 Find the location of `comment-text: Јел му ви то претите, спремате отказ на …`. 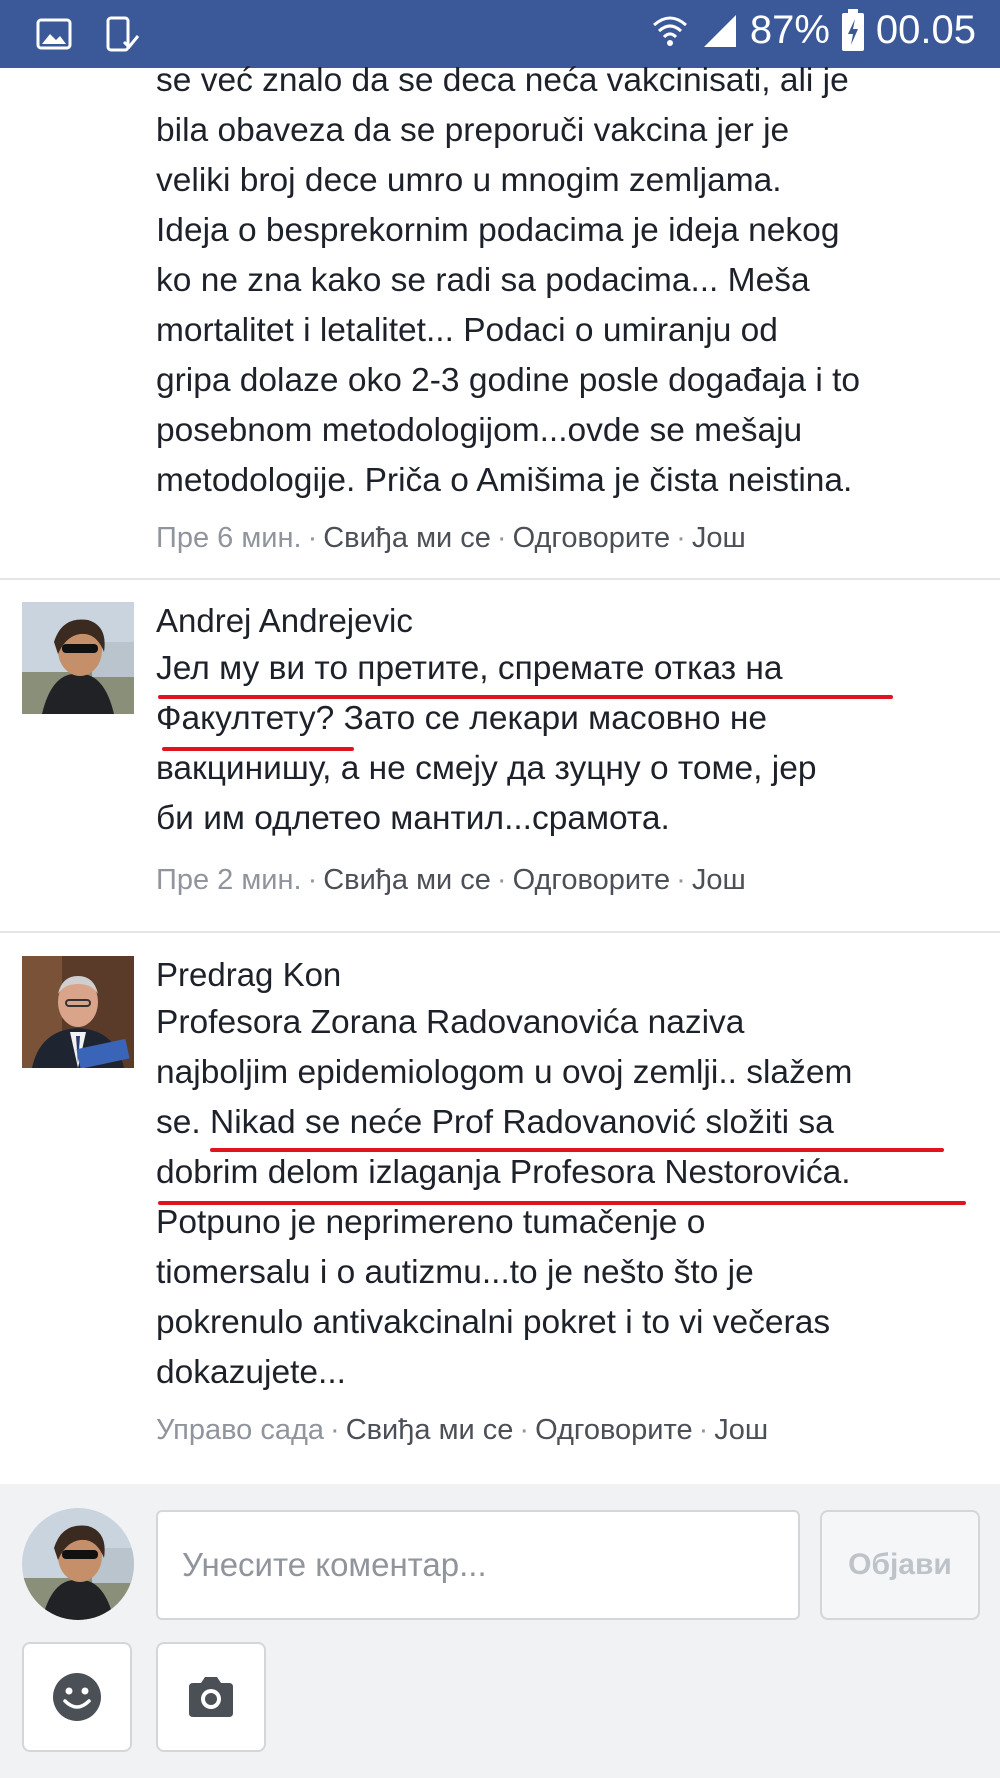

comment-text: Јел му ви то претите, спремате отказ на … is located at coordinates (571, 744).